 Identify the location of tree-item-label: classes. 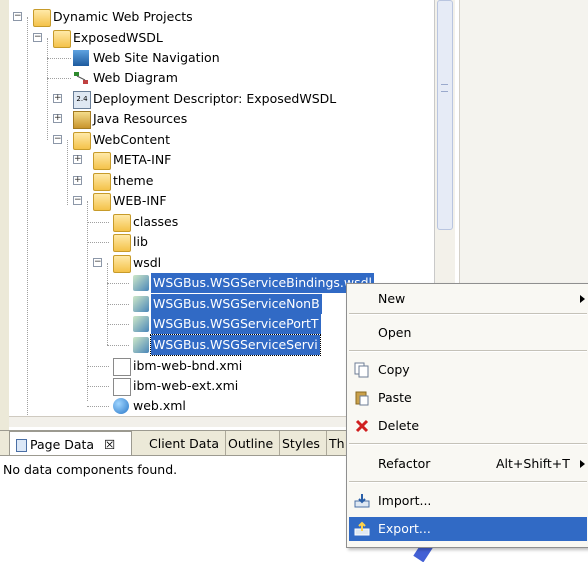
(156, 221).